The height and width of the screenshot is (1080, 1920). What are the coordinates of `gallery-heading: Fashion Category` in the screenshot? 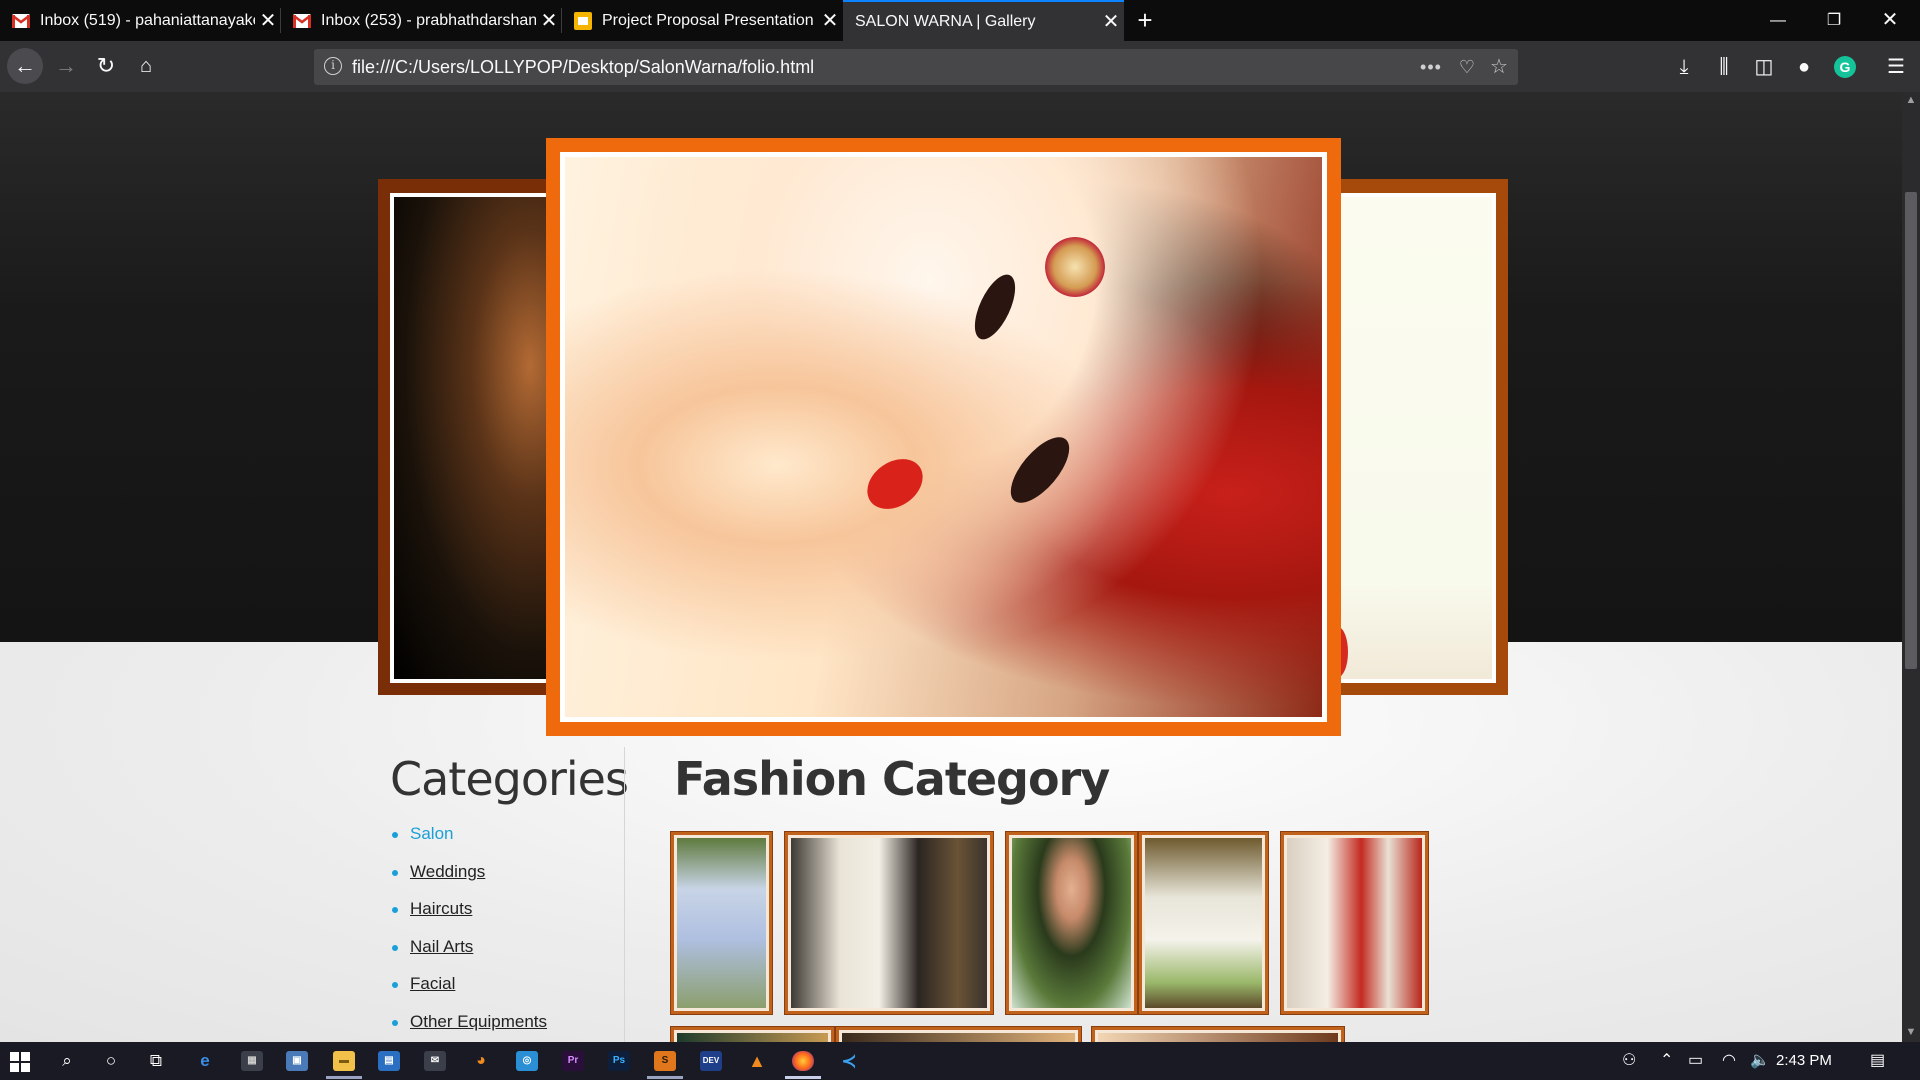 It's located at (892, 779).